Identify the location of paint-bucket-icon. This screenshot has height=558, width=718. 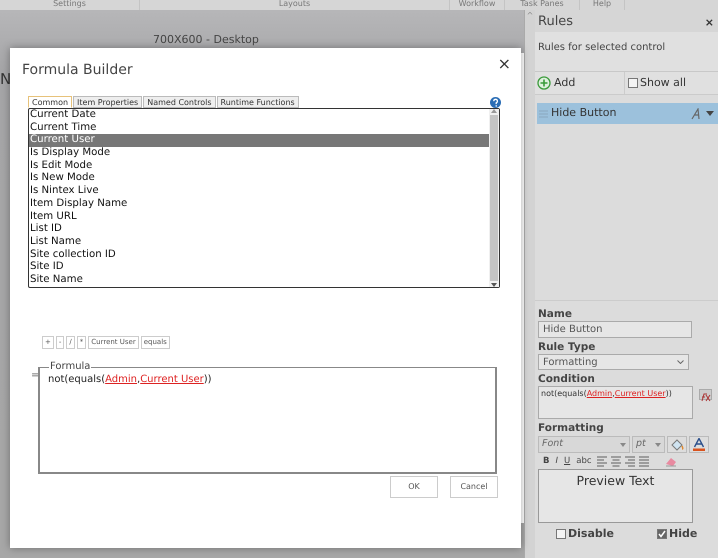
(677, 444).